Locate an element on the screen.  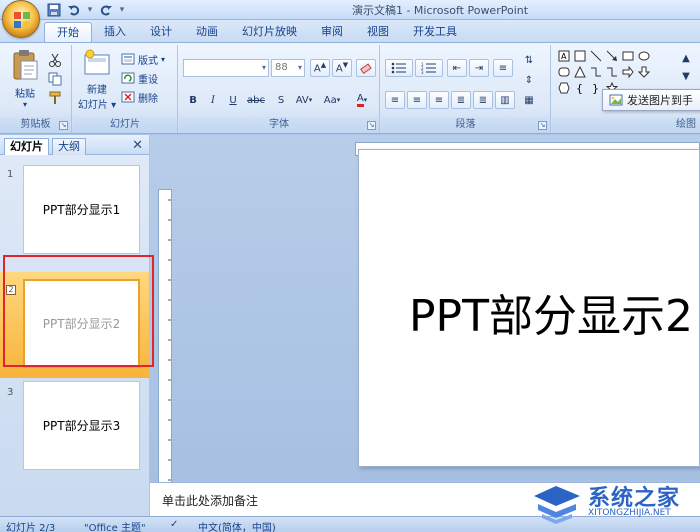
numbering-icon: 123 is located at coordinates (429, 68).